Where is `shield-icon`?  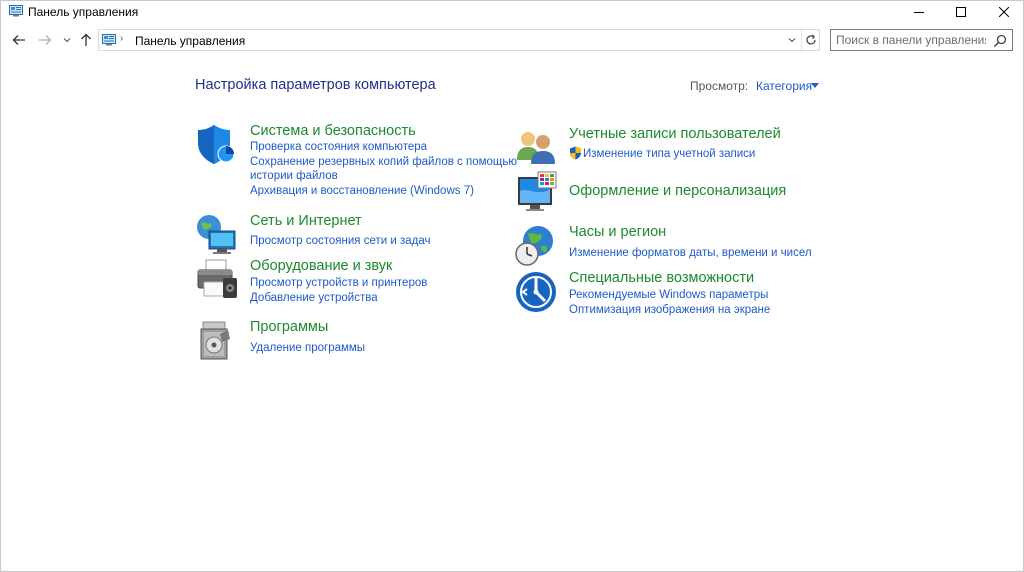
shield-icon is located at coordinates (217, 145).